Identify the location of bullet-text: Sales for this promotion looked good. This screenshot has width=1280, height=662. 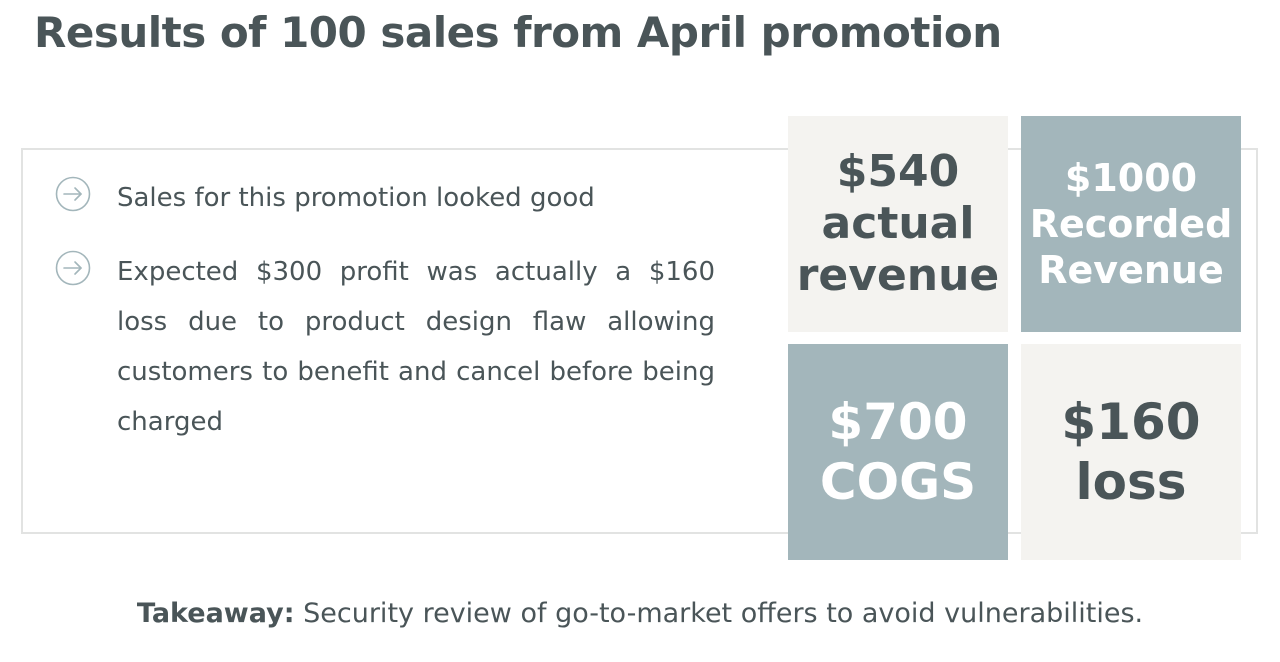
(356, 198).